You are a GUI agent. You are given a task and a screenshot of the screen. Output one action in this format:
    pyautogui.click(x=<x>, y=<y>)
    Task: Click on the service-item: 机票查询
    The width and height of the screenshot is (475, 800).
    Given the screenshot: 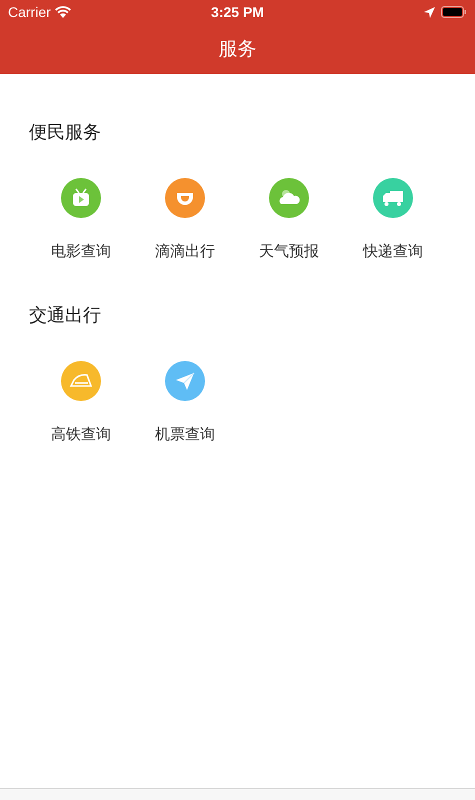 What is the action you would take?
    pyautogui.click(x=185, y=403)
    